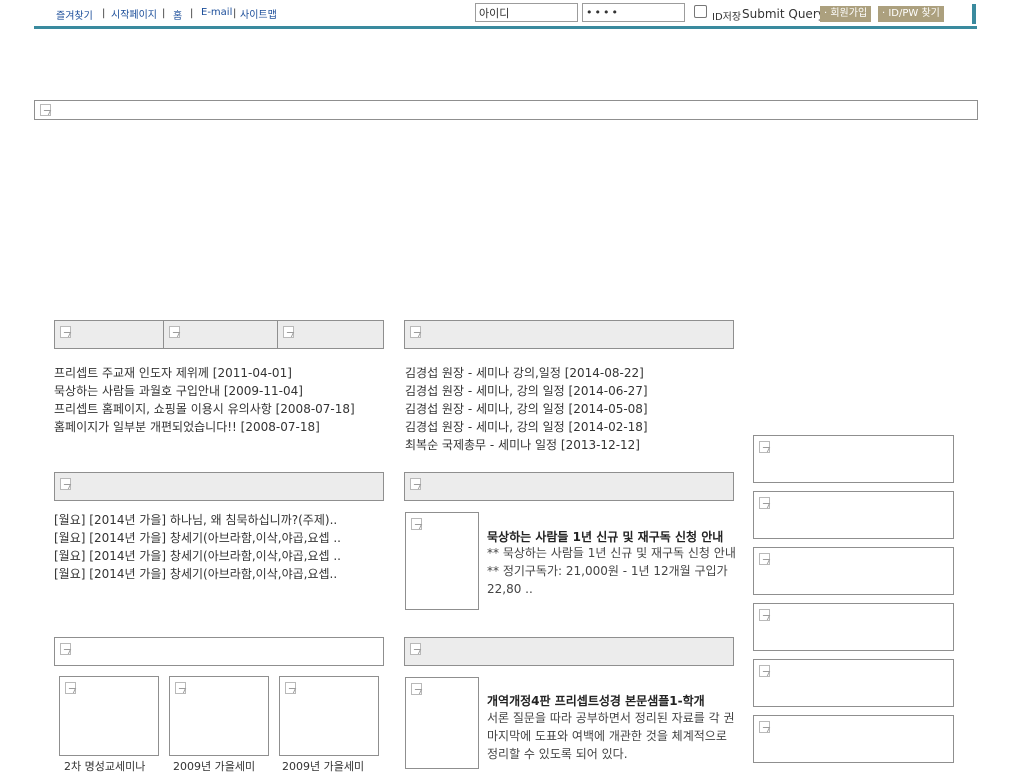  I want to click on gallery-caption-2: 2009년 가을세미, so click(214, 766).